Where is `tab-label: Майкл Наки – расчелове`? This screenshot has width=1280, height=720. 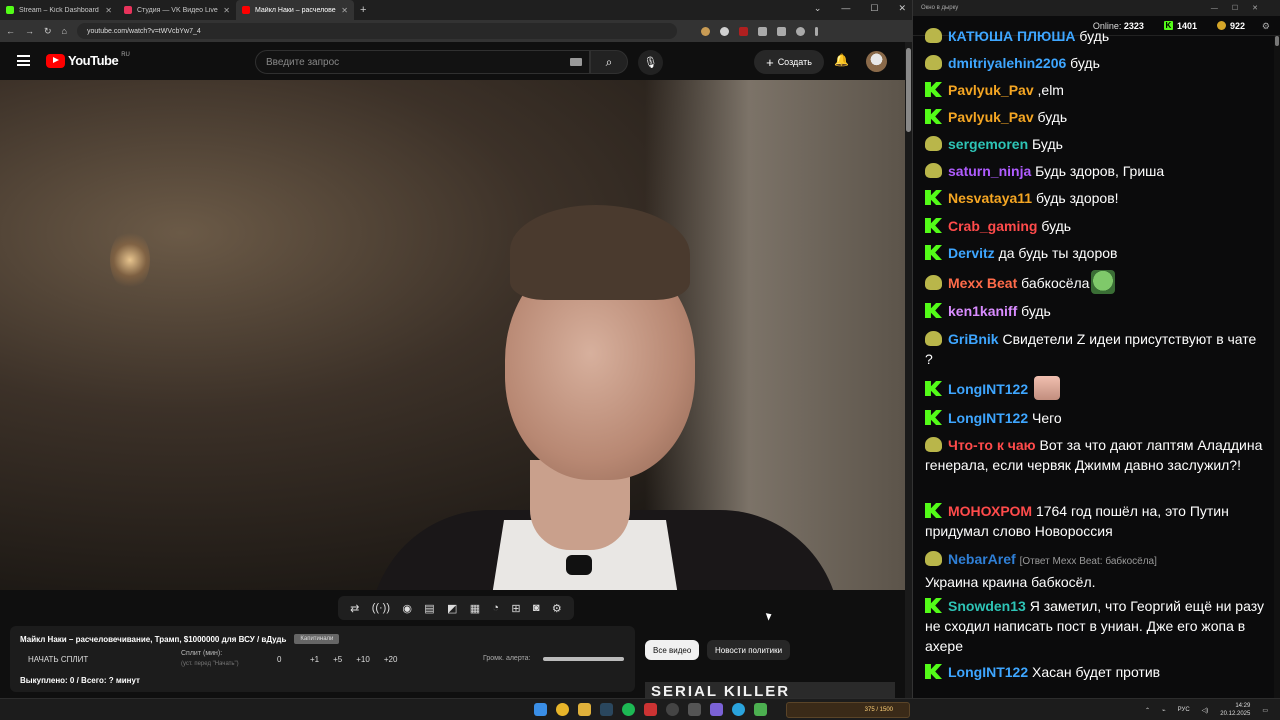
tab-label: Майкл Наки – расчелове is located at coordinates (295, 10).